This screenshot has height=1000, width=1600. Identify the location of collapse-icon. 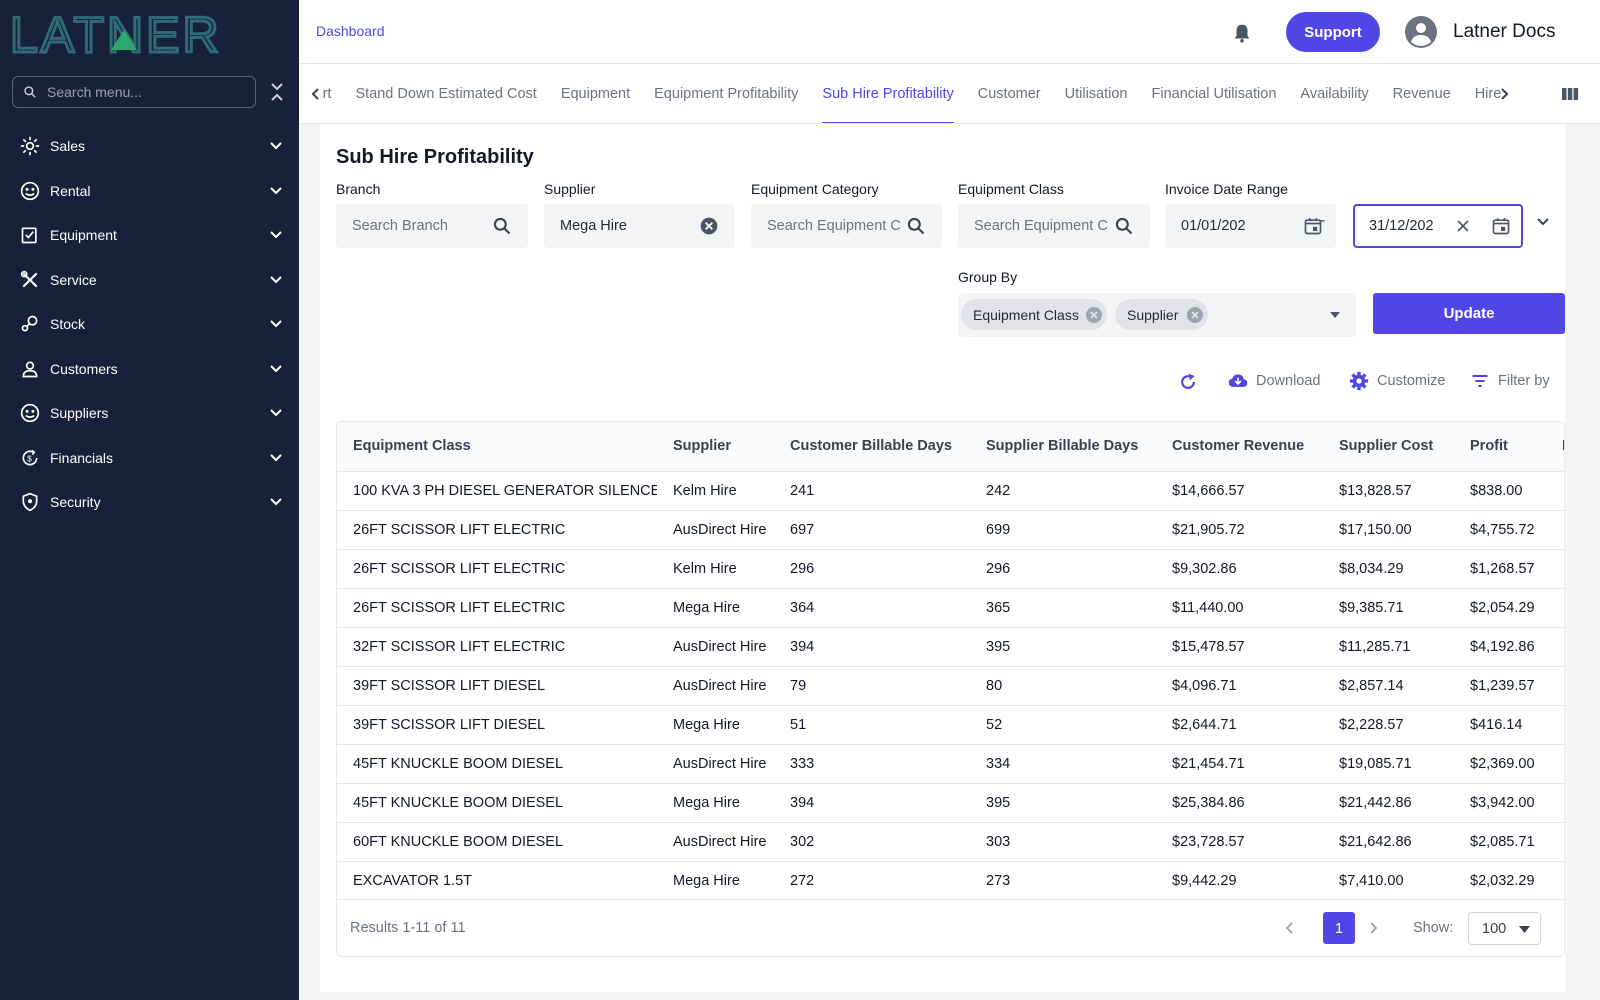
(277, 92).